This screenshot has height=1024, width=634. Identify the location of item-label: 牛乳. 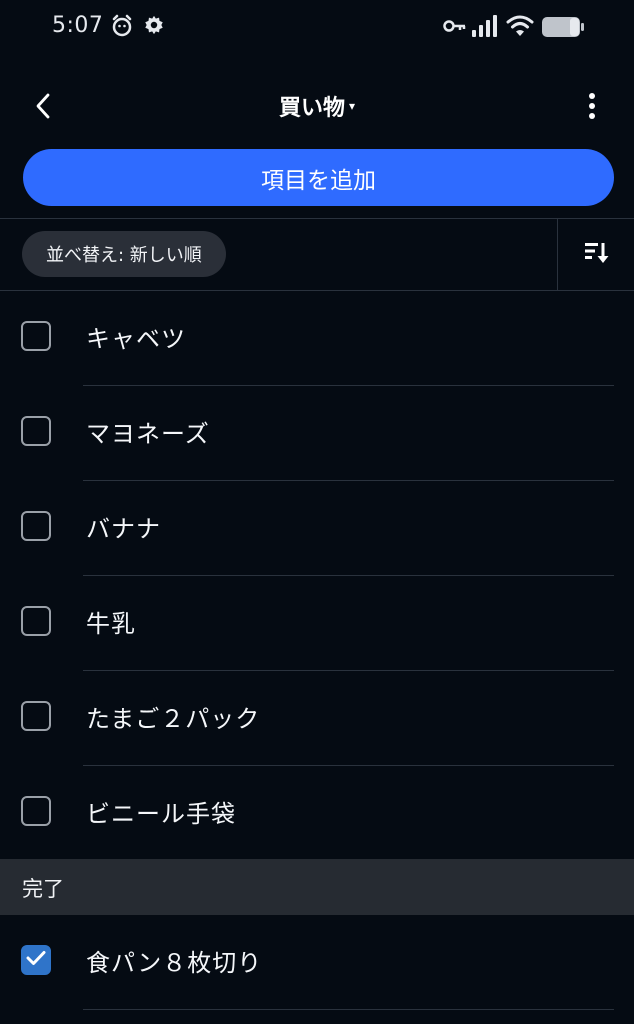
(111, 624).